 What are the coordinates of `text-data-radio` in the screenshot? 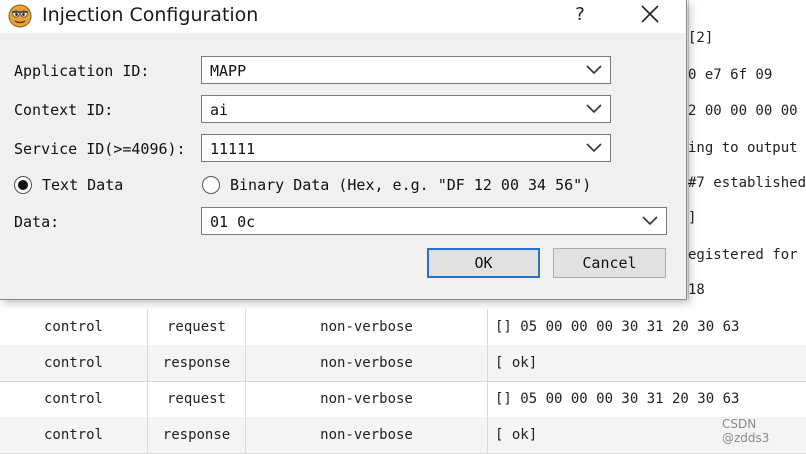 It's located at (23, 185).